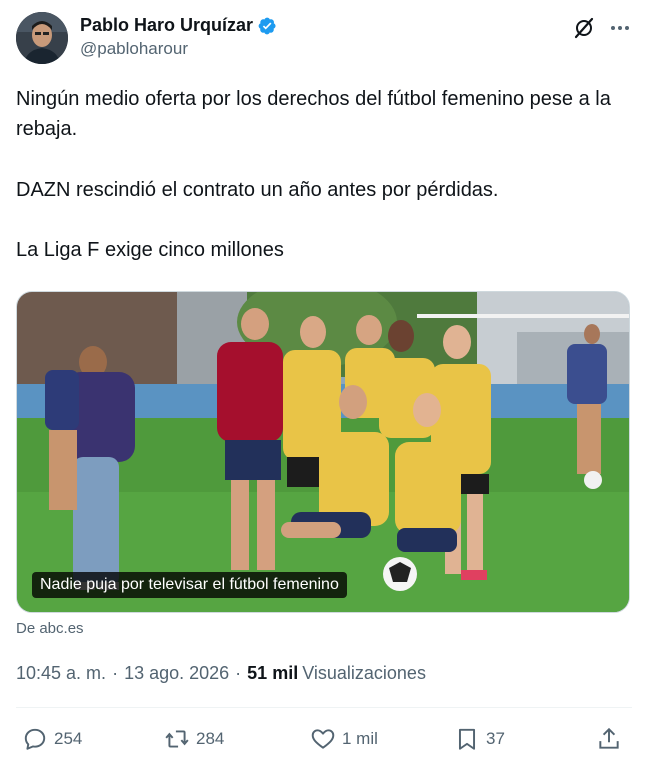 This screenshot has height=767, width=648. Describe the element at coordinates (620, 28) in the screenshot. I see `more-icon` at that location.